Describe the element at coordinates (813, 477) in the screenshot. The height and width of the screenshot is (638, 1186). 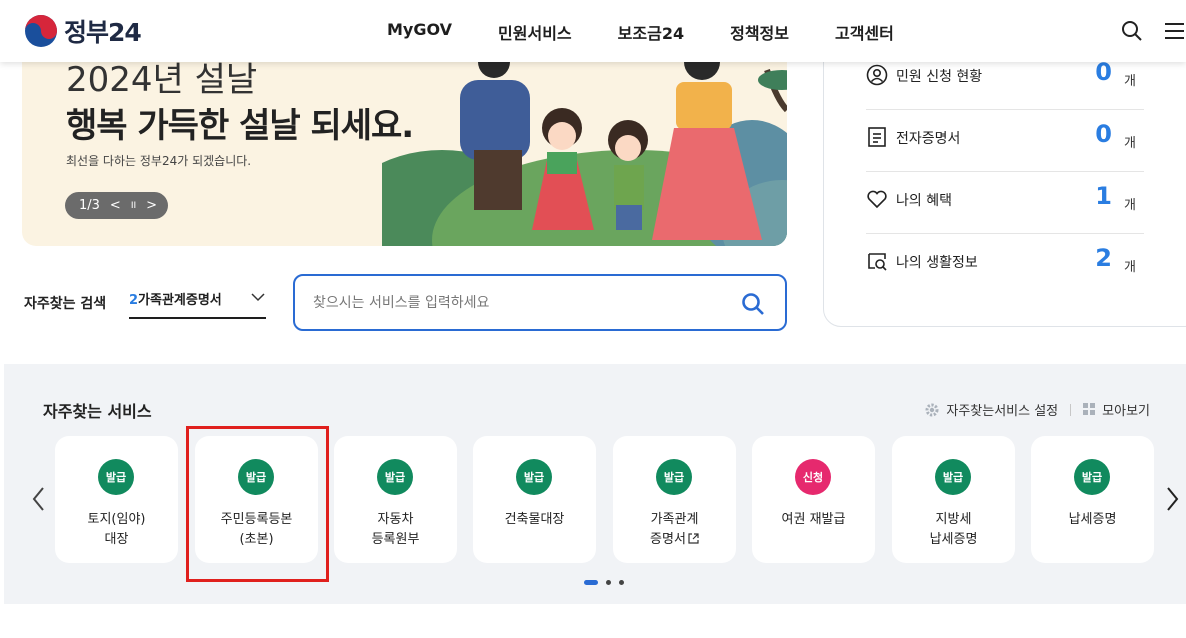
I see `apply-badge: 신청` at that location.